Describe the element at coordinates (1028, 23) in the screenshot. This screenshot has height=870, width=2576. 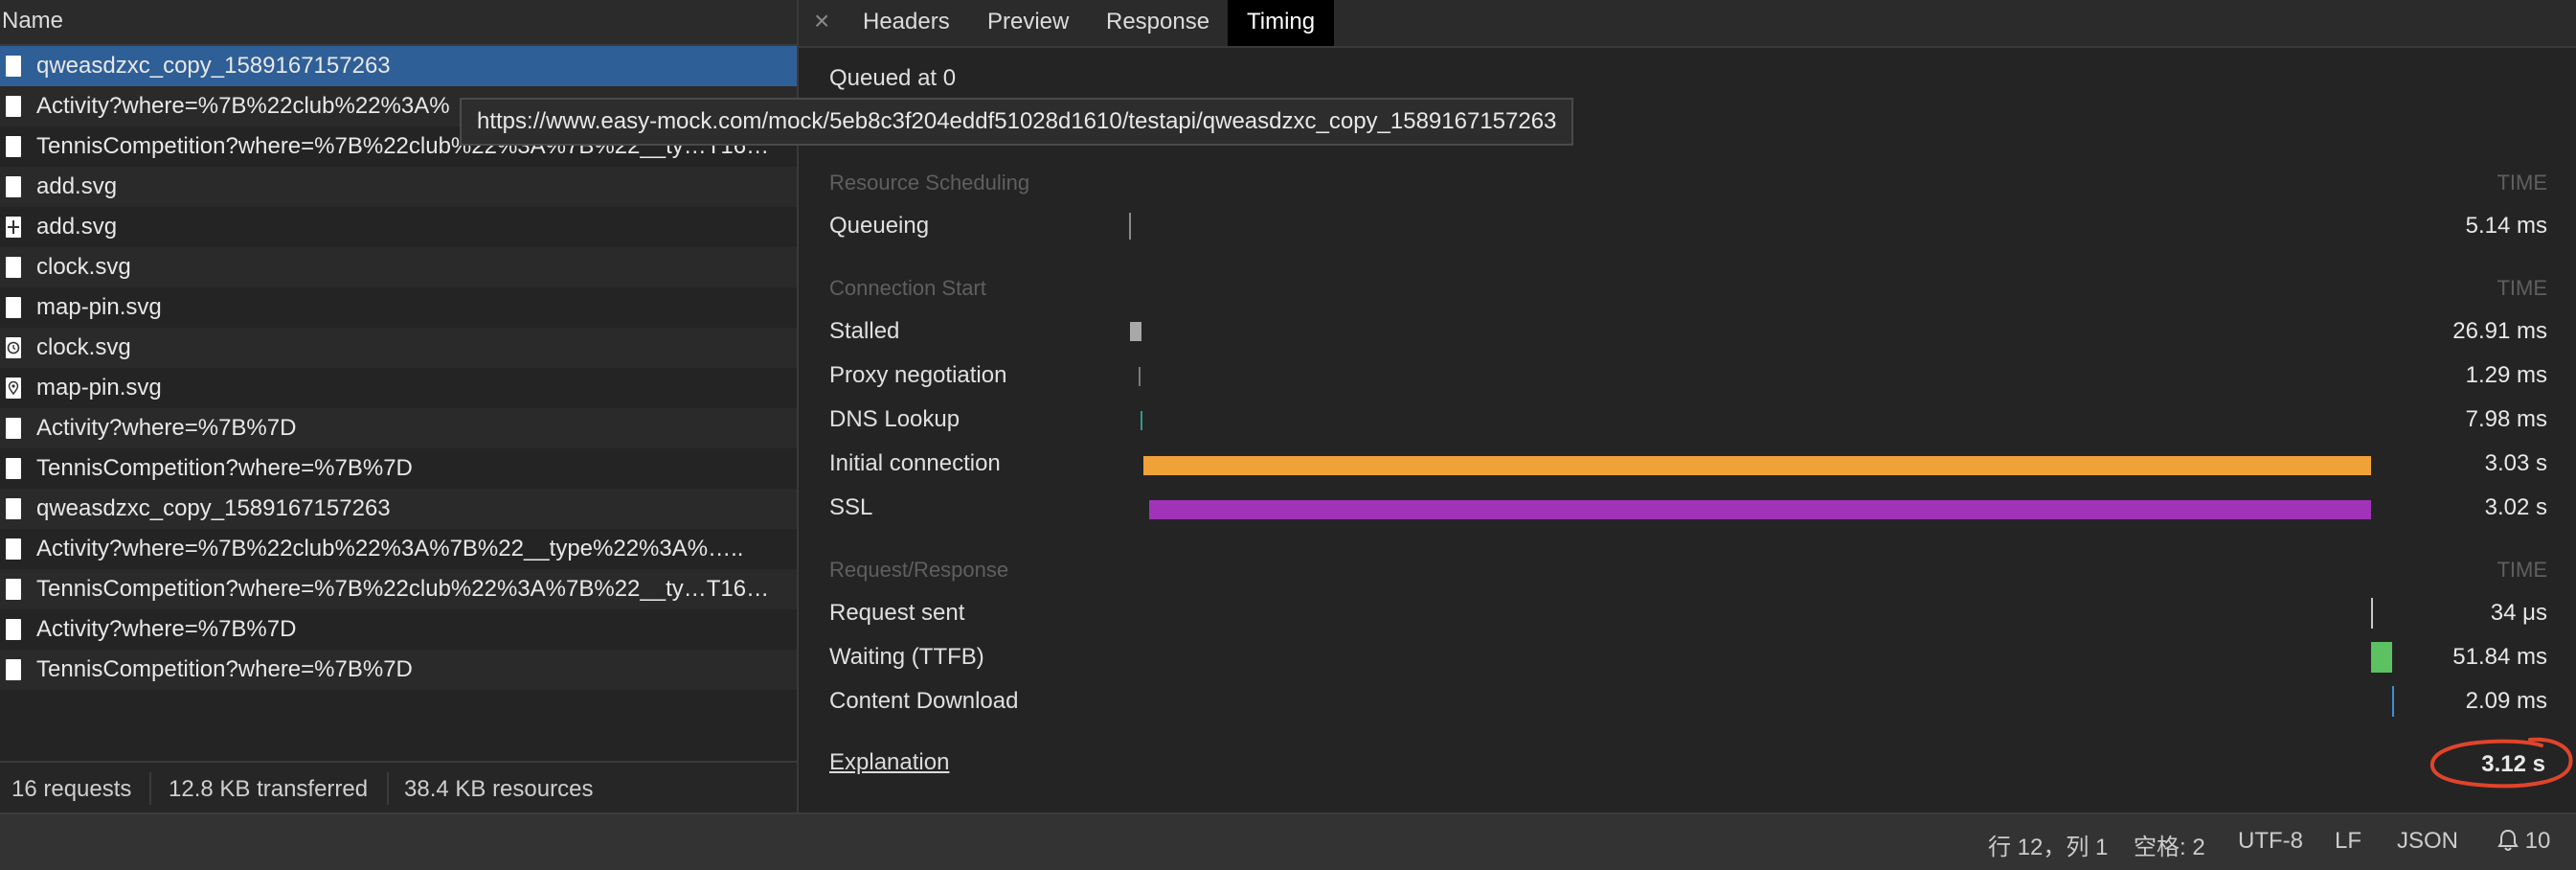
I see `tab-preview: Preview` at that location.